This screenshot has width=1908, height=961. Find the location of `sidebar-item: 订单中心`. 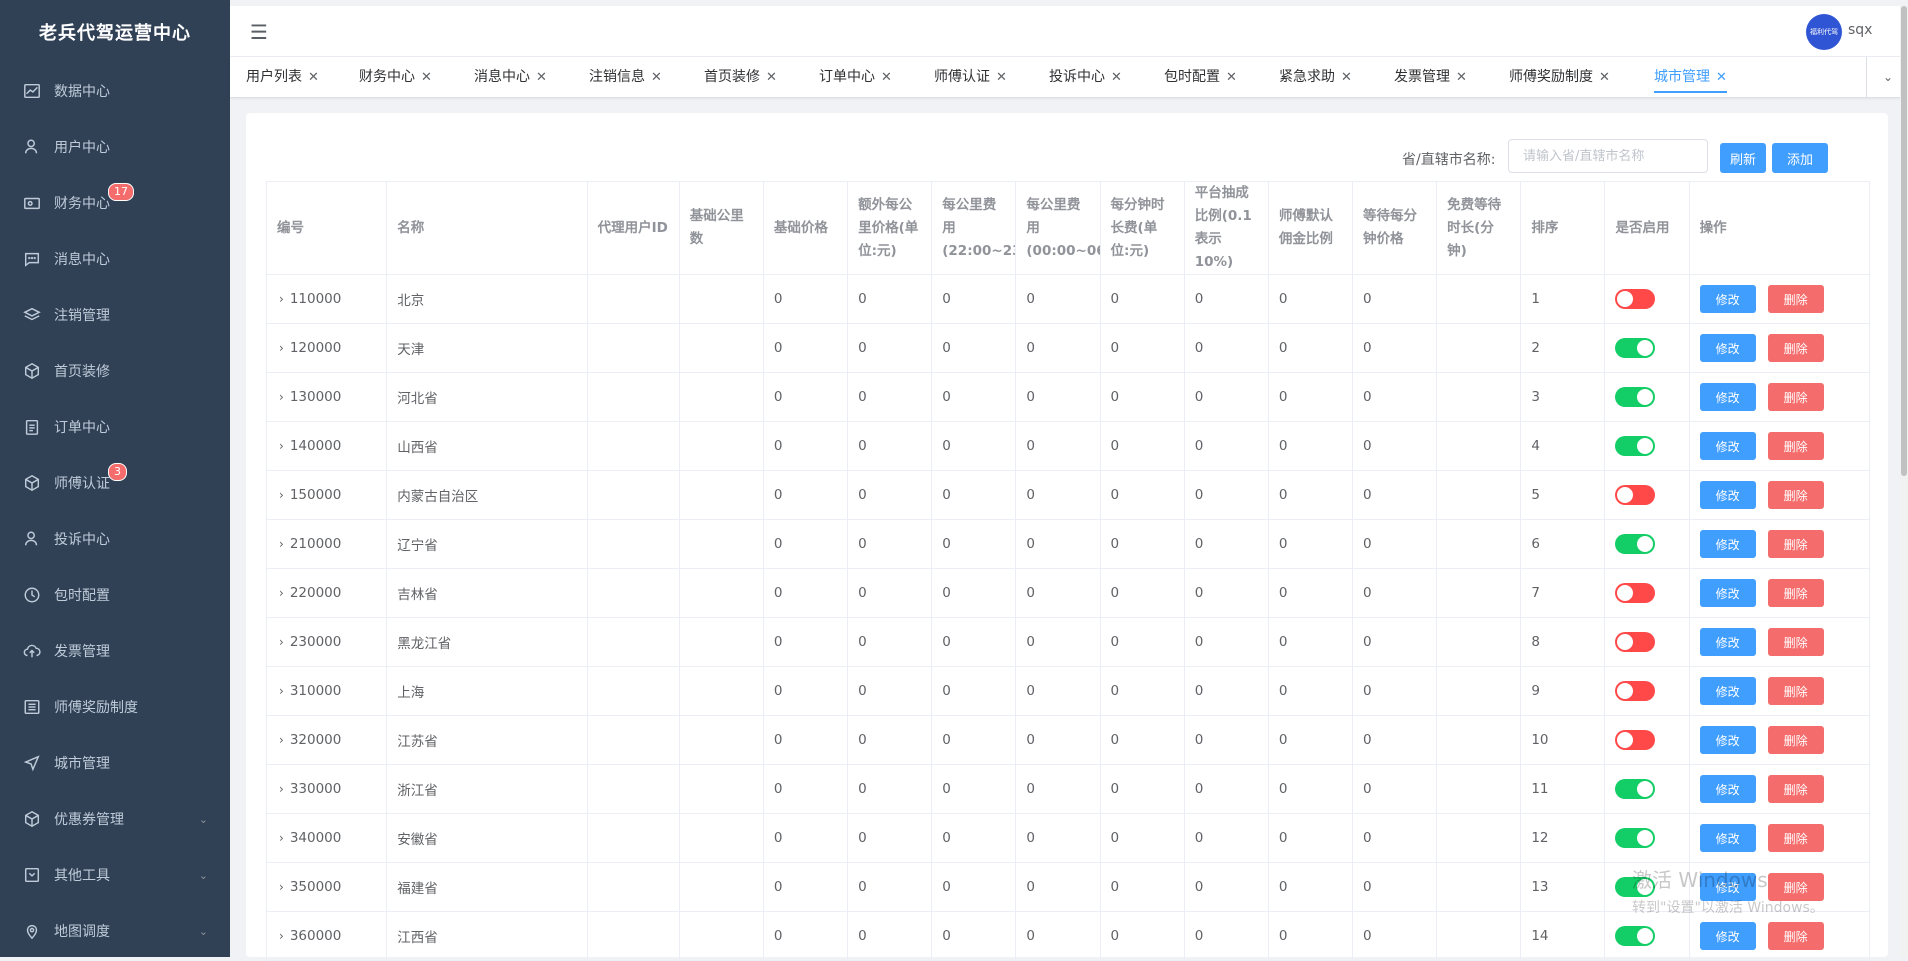

sidebar-item: 订单中心 is located at coordinates (115, 427).